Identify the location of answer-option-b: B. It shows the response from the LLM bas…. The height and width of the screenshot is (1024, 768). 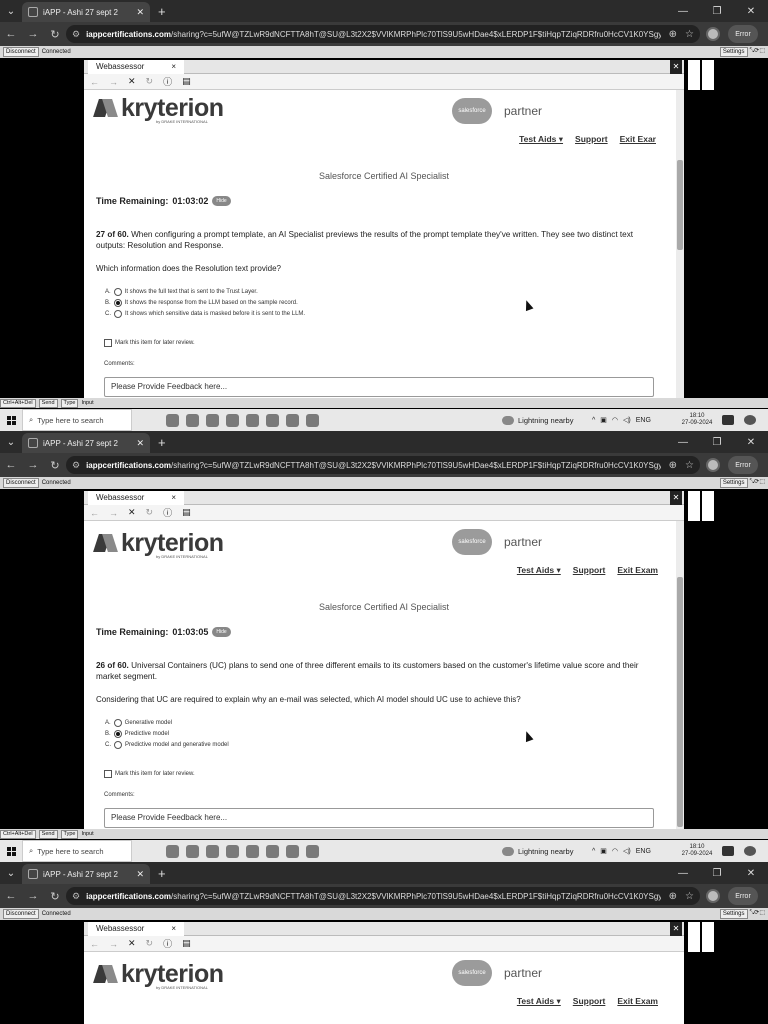
(201, 303).